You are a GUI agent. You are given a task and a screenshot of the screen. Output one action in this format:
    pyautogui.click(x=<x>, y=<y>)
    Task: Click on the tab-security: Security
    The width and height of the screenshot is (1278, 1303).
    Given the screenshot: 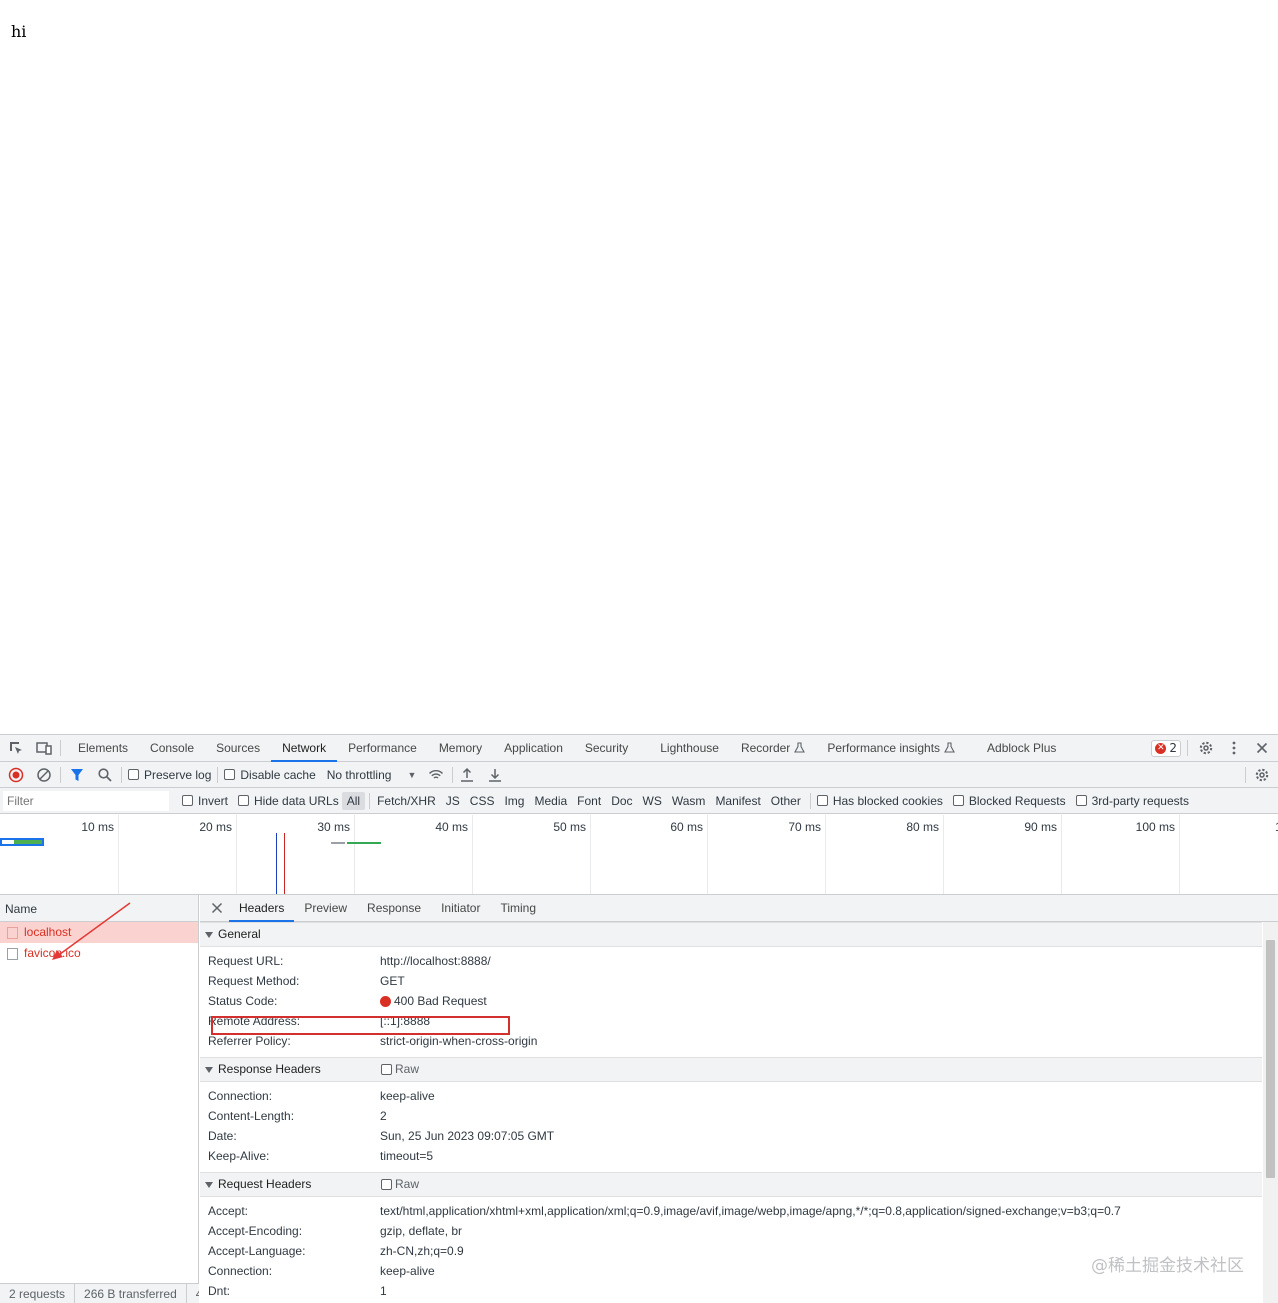 What is the action you would take?
    pyautogui.click(x=606, y=748)
    